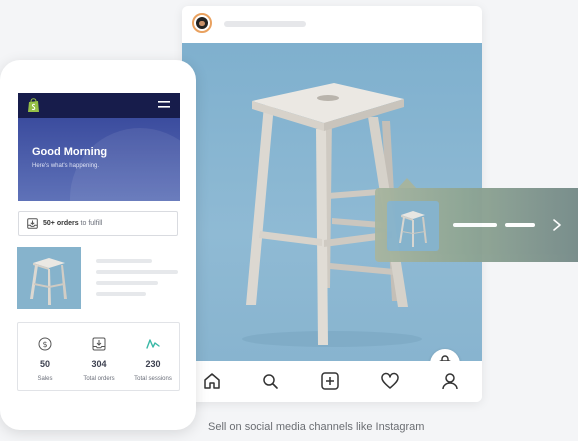 The width and height of the screenshot is (578, 441). I want to click on greeting-banner: Good Morning Here's what's happening., so click(99, 159).